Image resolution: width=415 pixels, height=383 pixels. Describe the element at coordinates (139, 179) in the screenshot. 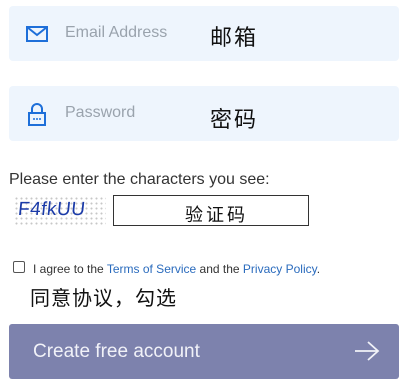

I see `captcha-prompt: Please enter the characters you see:` at that location.